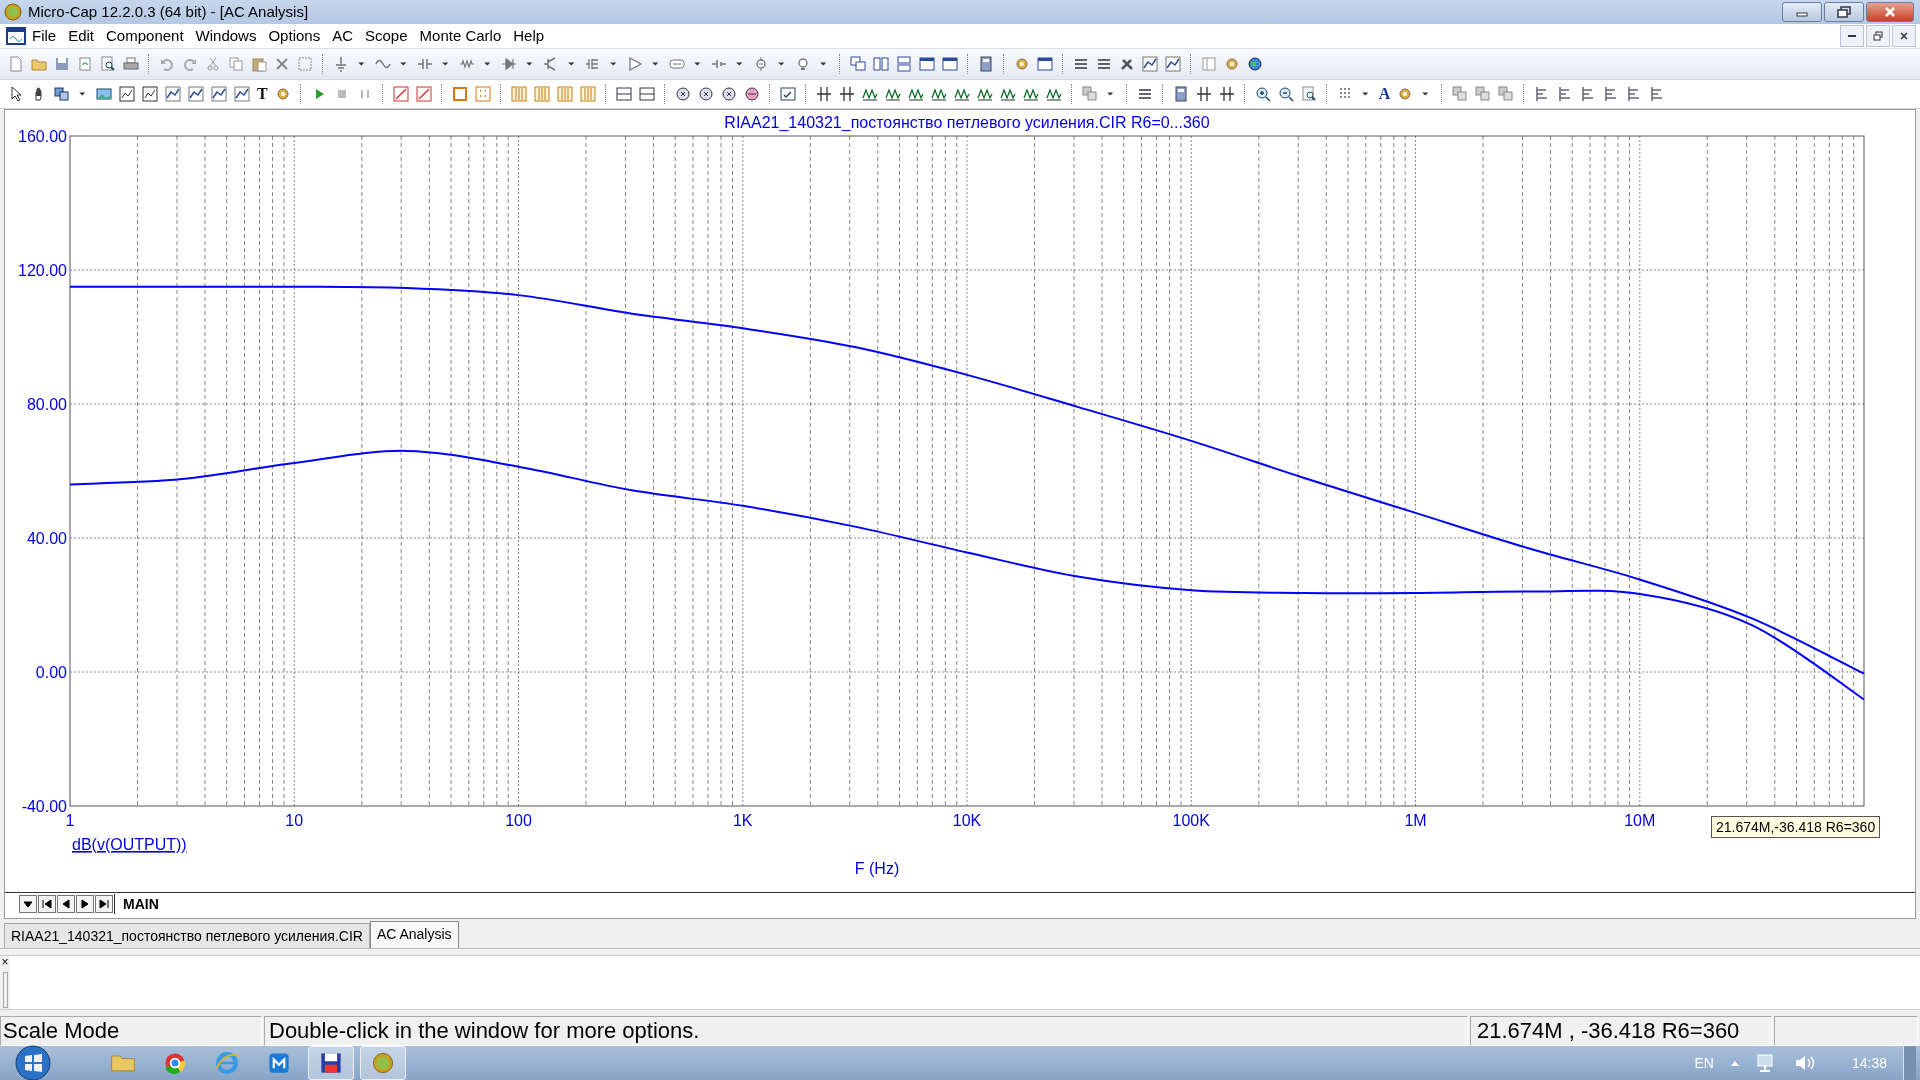 The image size is (1920, 1080). I want to click on diode-icon, so click(509, 63).